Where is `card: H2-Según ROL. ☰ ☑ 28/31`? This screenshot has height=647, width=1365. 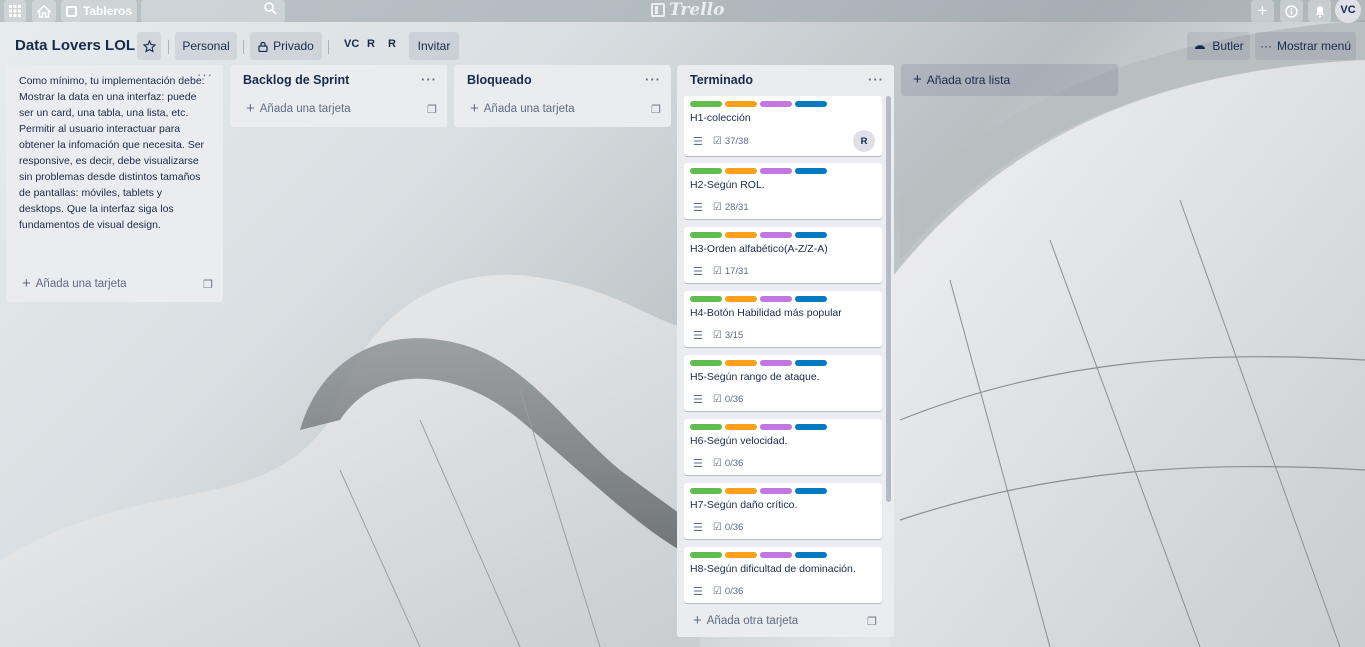 card: H2-Según ROL. ☰ ☑ 28/31 is located at coordinates (783, 191).